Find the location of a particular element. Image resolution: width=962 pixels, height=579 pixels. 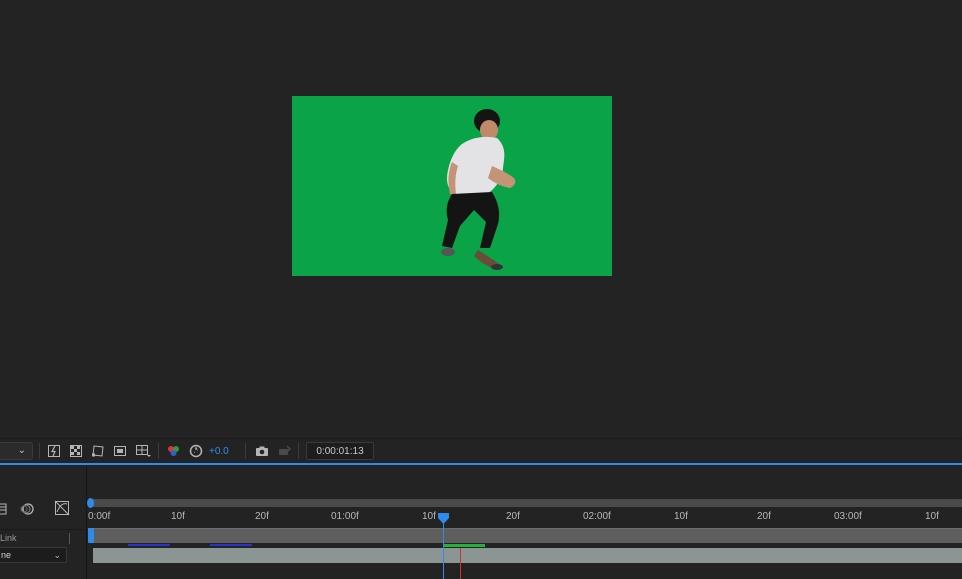

time-marker is located at coordinates (460, 563).